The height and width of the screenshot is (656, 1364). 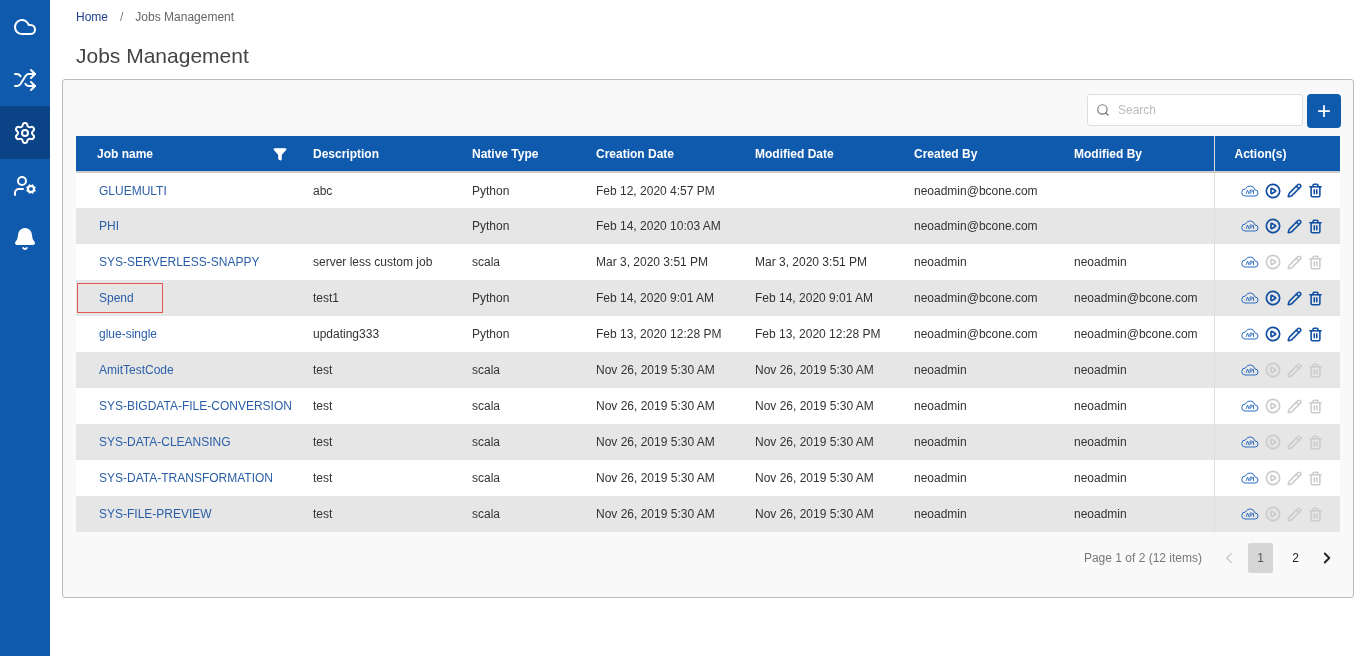 What do you see at coordinates (168, 442) in the screenshot?
I see `job-name-link: SYS-DATA-CLEANSING` at bounding box center [168, 442].